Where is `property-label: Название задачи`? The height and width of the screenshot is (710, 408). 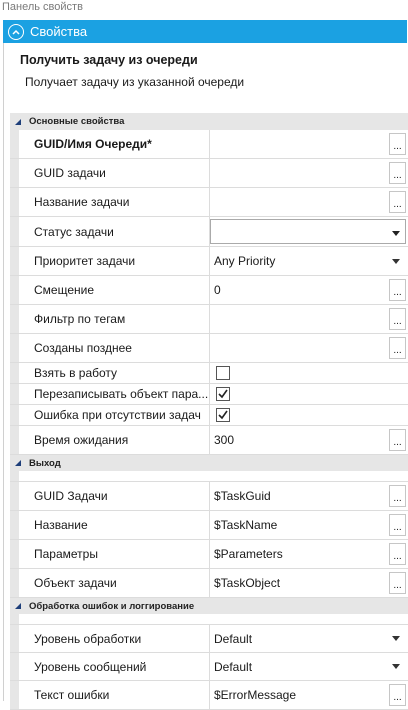
property-label: Название задачи is located at coordinates (114, 202).